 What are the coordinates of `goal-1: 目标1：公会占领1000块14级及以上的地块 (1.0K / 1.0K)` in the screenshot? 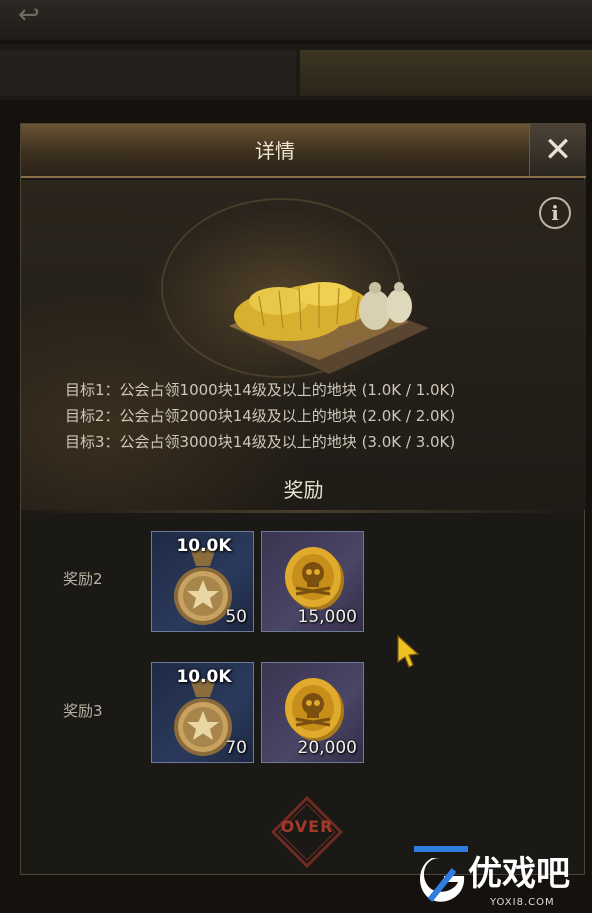 It's located at (260, 390).